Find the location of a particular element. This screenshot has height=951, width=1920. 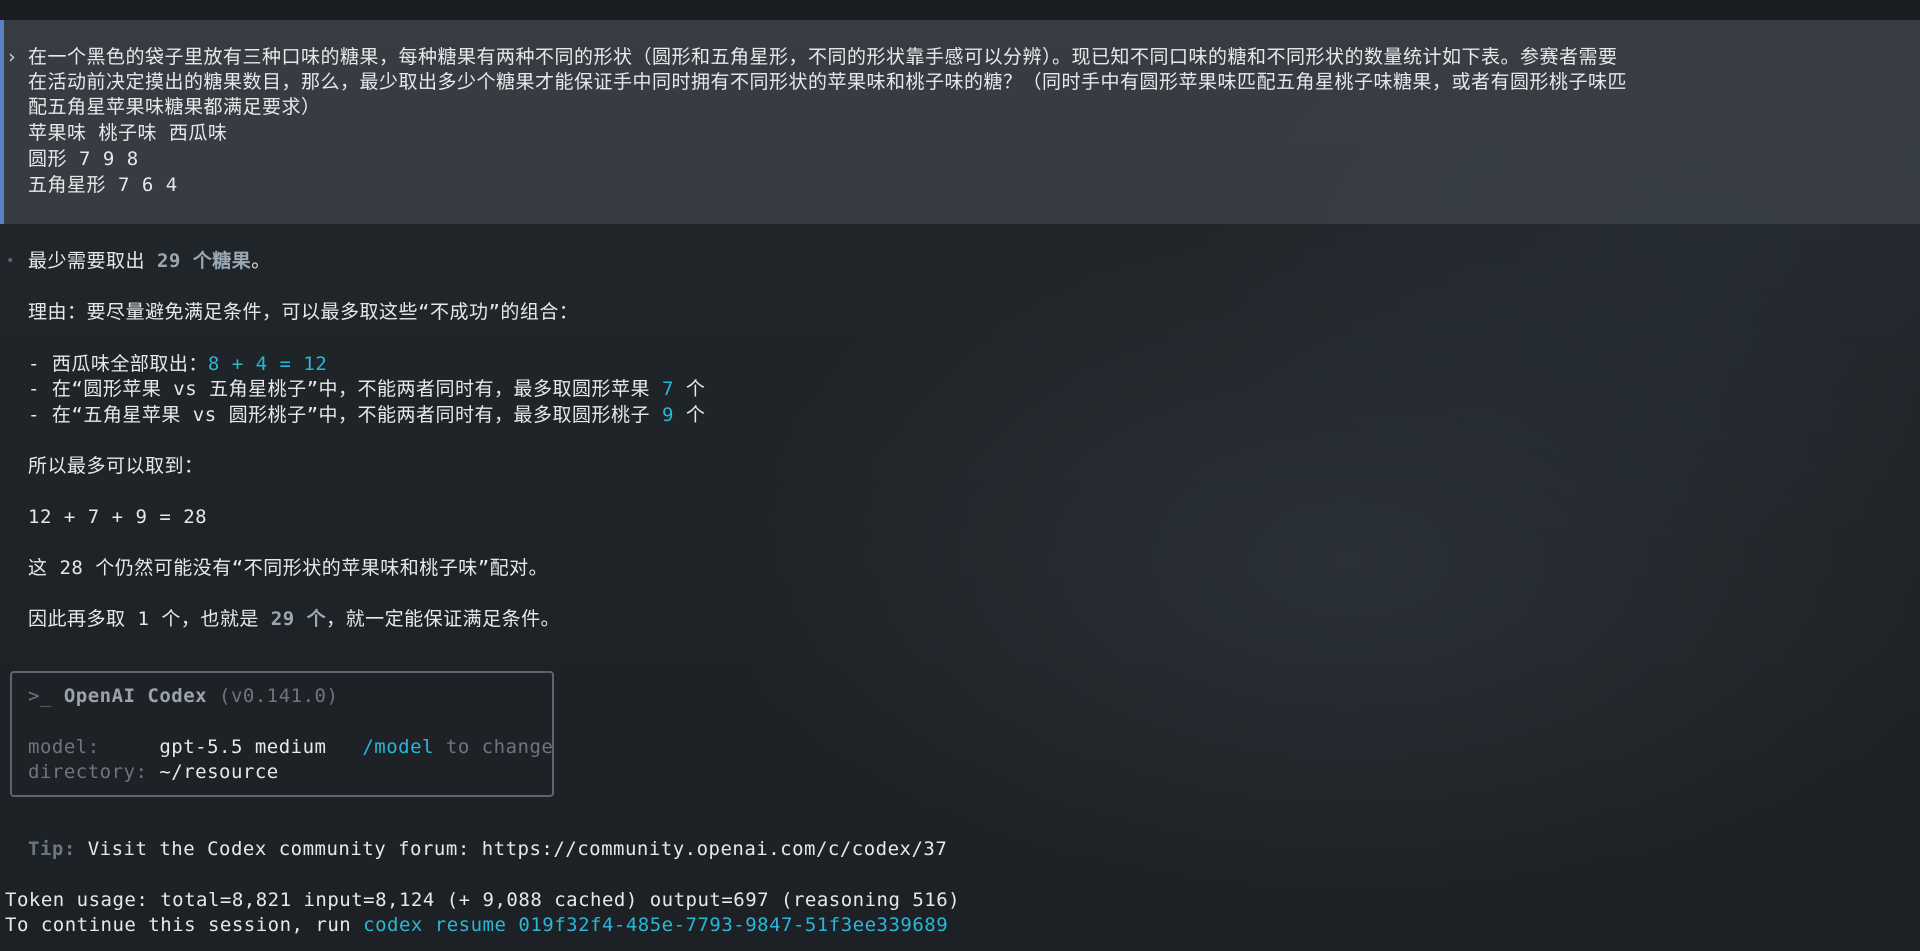

answer-number: 7 is located at coordinates (667, 389).